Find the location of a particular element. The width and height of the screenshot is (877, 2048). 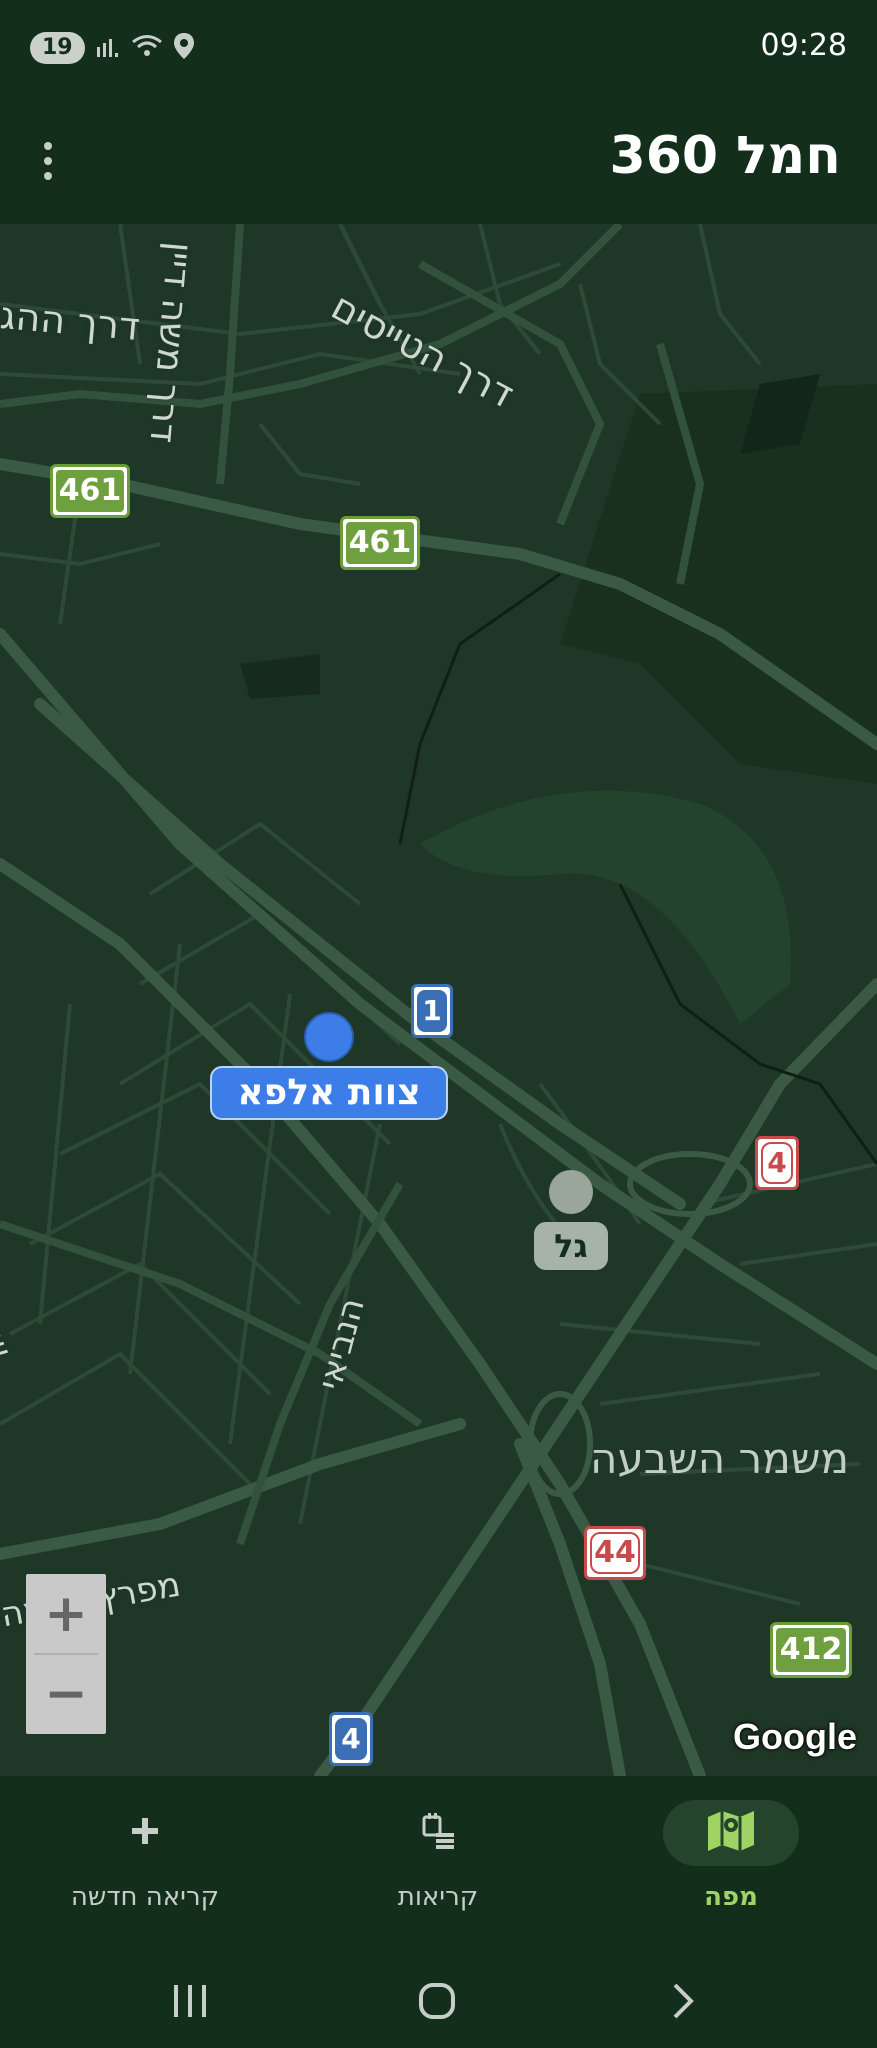

nav-label-map: מפה is located at coordinates (731, 1897).